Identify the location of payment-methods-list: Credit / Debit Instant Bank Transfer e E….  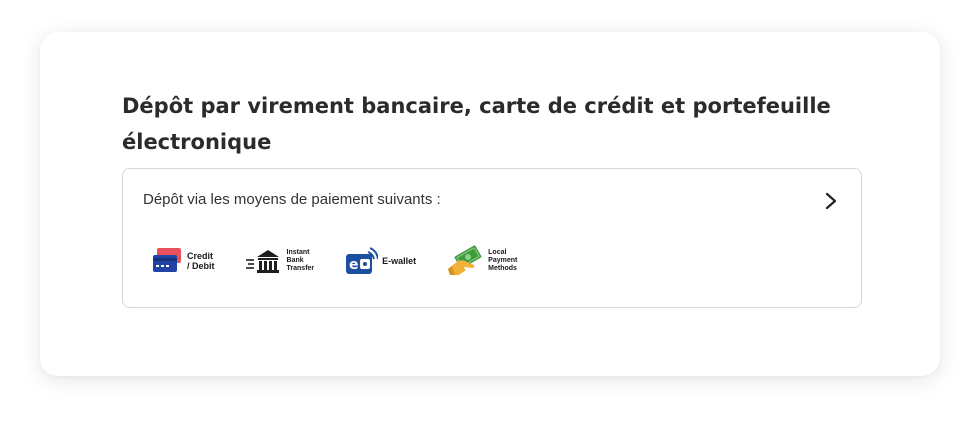
(349, 261).